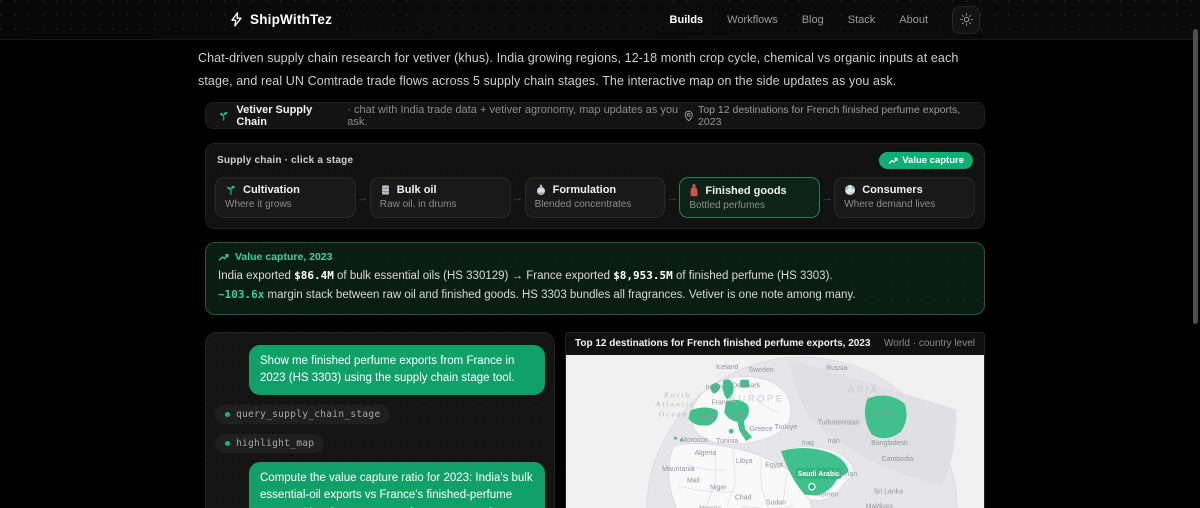 Image resolution: width=1200 pixels, height=508 pixels. What do you see at coordinates (813, 20) in the screenshot?
I see `nav-item-blog: Blog` at bounding box center [813, 20].